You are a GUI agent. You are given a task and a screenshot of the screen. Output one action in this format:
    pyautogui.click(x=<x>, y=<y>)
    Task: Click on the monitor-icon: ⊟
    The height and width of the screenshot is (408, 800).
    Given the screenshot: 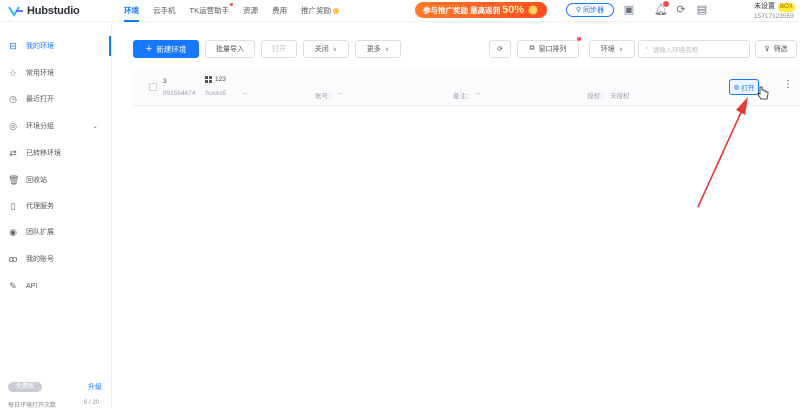 What is the action you would take?
    pyautogui.click(x=13, y=46)
    